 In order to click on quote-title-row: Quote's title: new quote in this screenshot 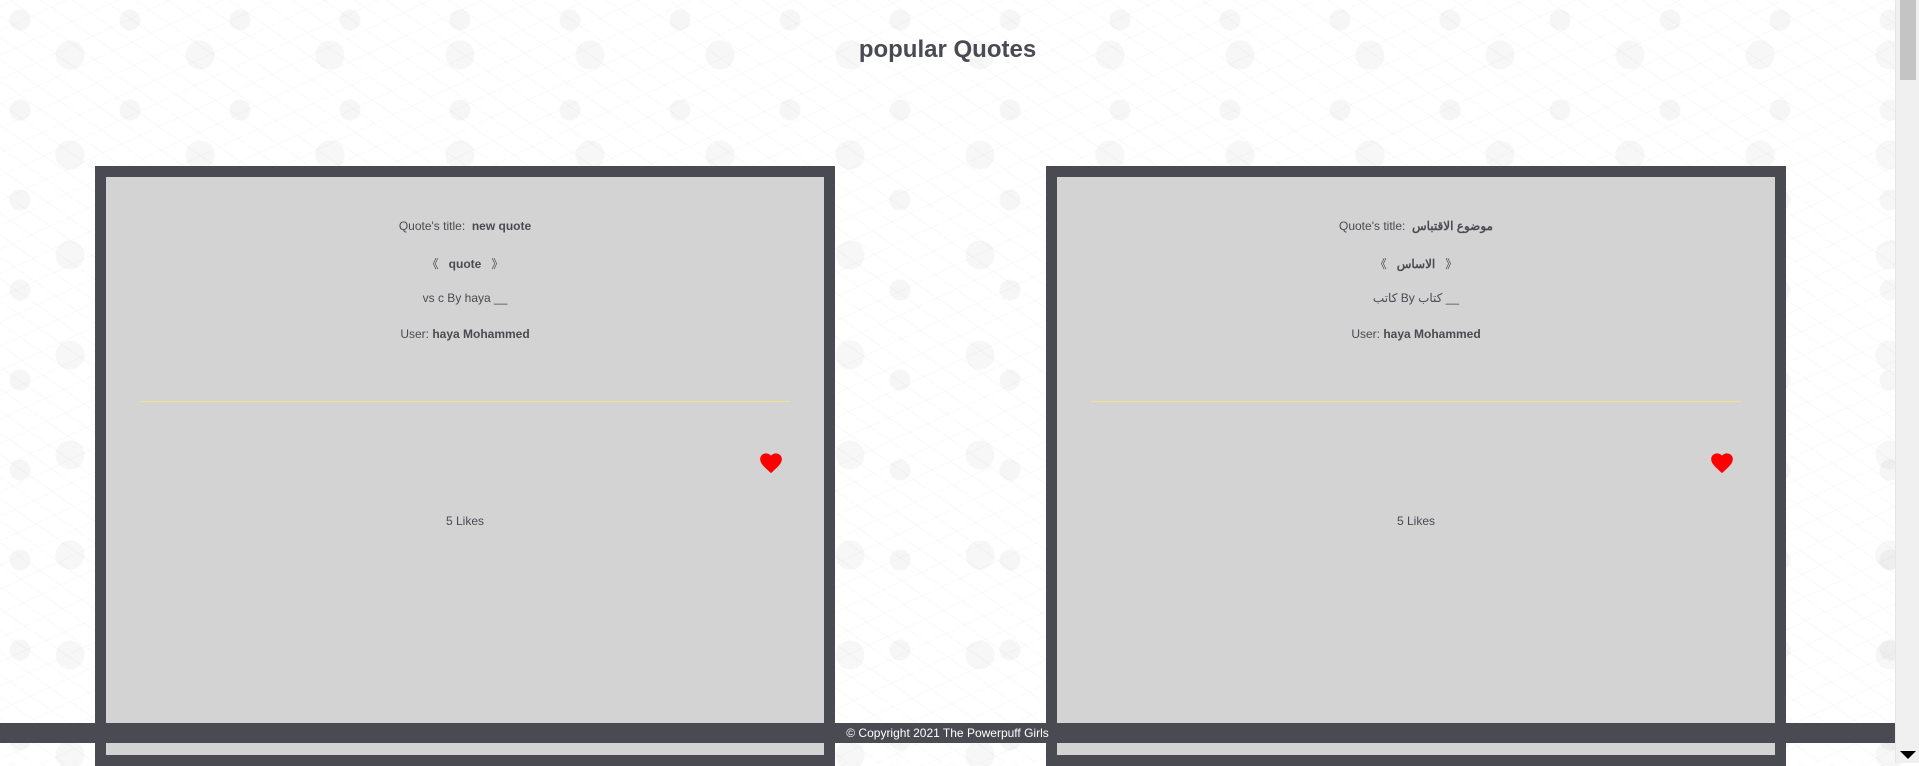, I will do `click(465, 226)`.